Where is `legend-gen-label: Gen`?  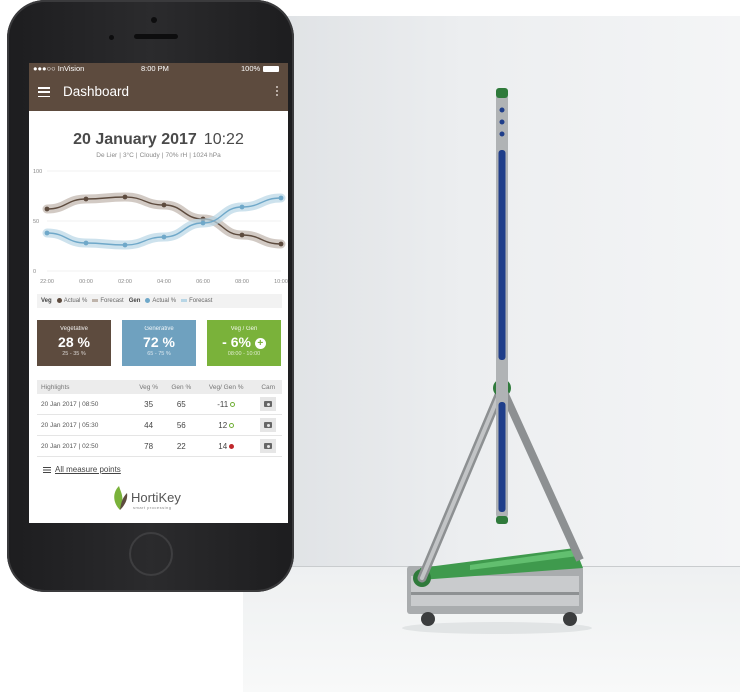
legend-gen-label: Gen is located at coordinates (134, 301).